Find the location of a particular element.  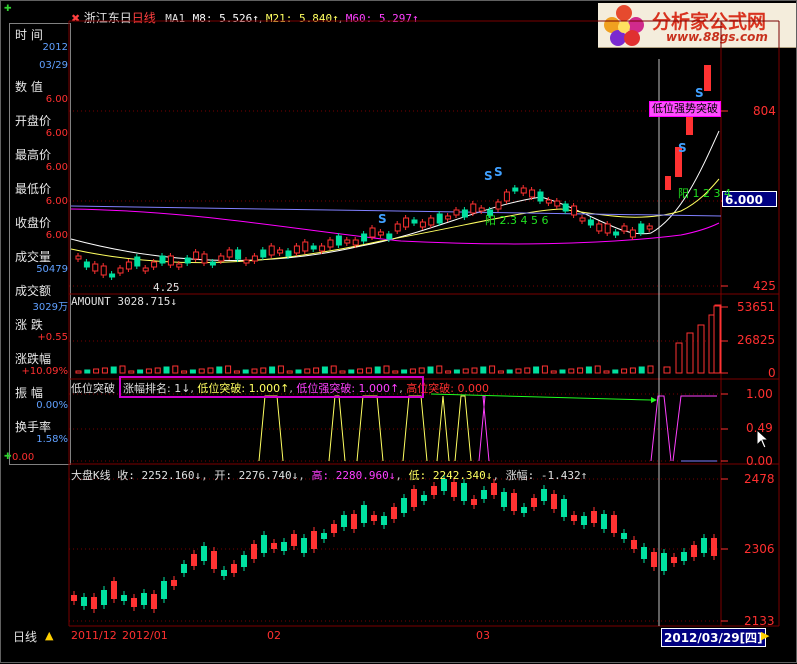

indicator-title: 低位突破 is located at coordinates (93, 388).